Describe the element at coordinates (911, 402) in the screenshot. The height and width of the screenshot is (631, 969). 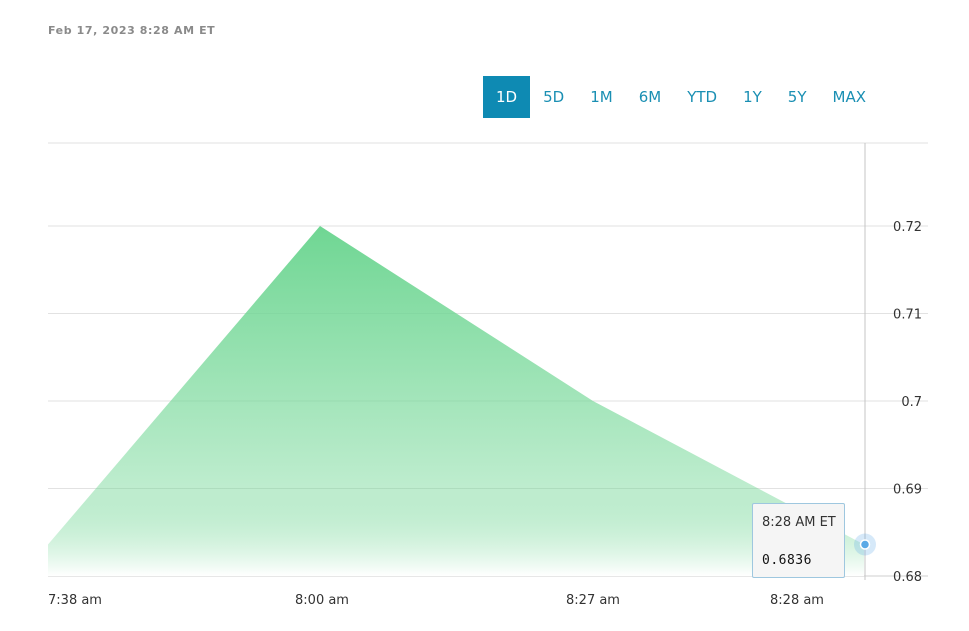
I see `y-tick-label: 0.7` at that location.